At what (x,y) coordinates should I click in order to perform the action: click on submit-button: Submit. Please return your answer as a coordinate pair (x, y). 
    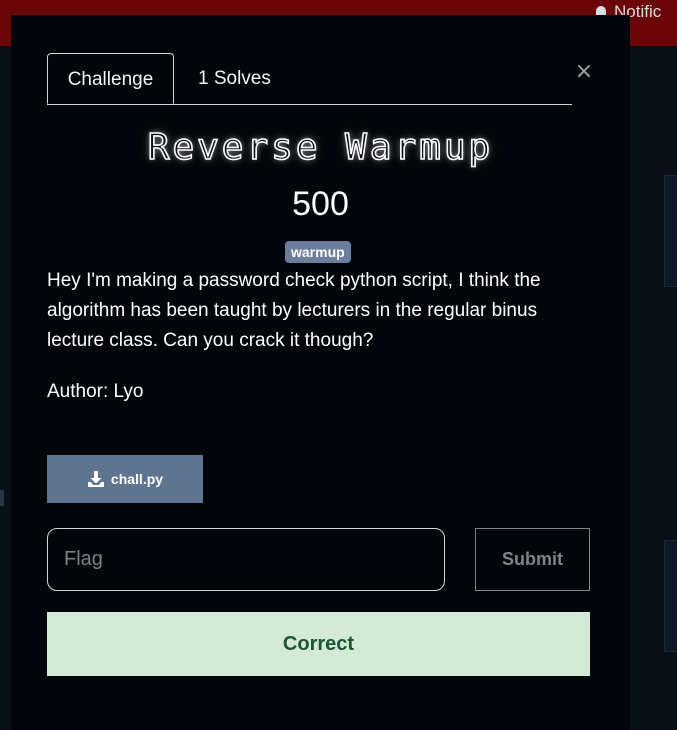
    Looking at the image, I should click on (532, 559).